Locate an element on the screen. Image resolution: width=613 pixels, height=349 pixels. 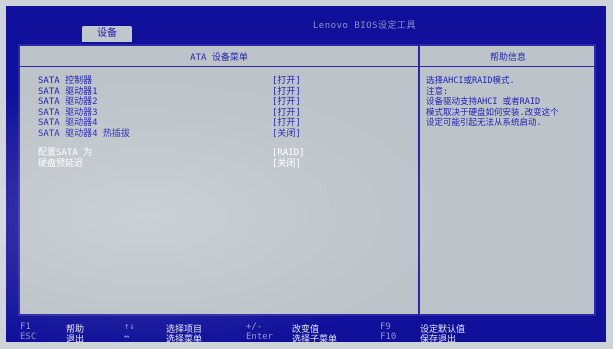
setting-label: SATA 驱动器3 is located at coordinates (68, 112).